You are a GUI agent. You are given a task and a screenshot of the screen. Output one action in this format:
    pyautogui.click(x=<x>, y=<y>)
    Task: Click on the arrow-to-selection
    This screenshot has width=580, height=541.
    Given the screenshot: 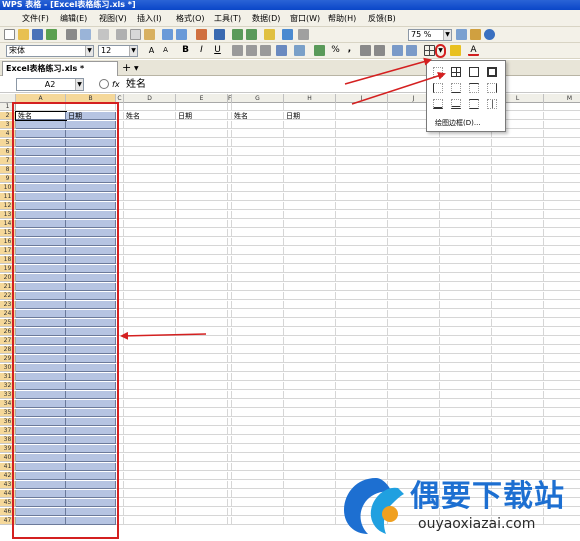 What is the action you would take?
    pyautogui.click(x=163, y=335)
    